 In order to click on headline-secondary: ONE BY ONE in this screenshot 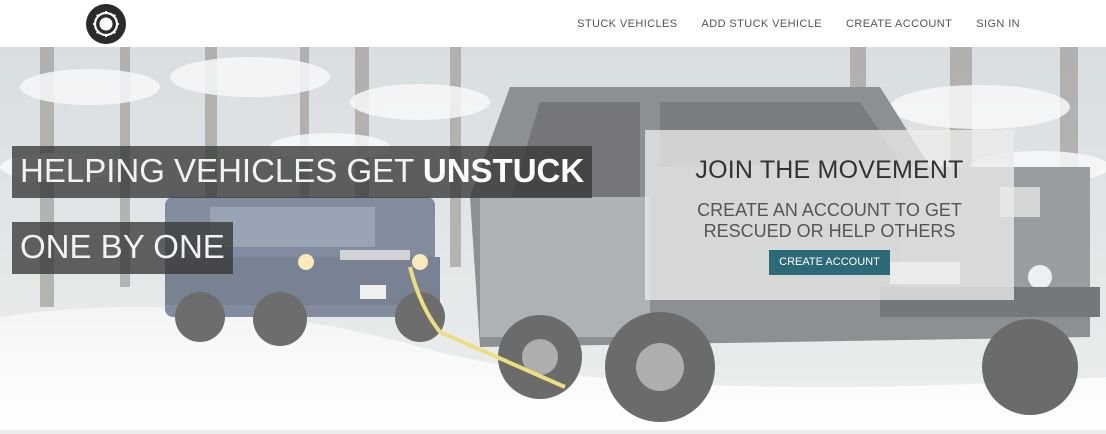, I will do `click(122, 248)`.